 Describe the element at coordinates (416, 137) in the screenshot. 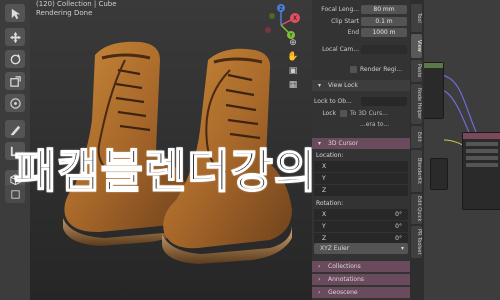

I see `tab-edit: Edit` at that location.